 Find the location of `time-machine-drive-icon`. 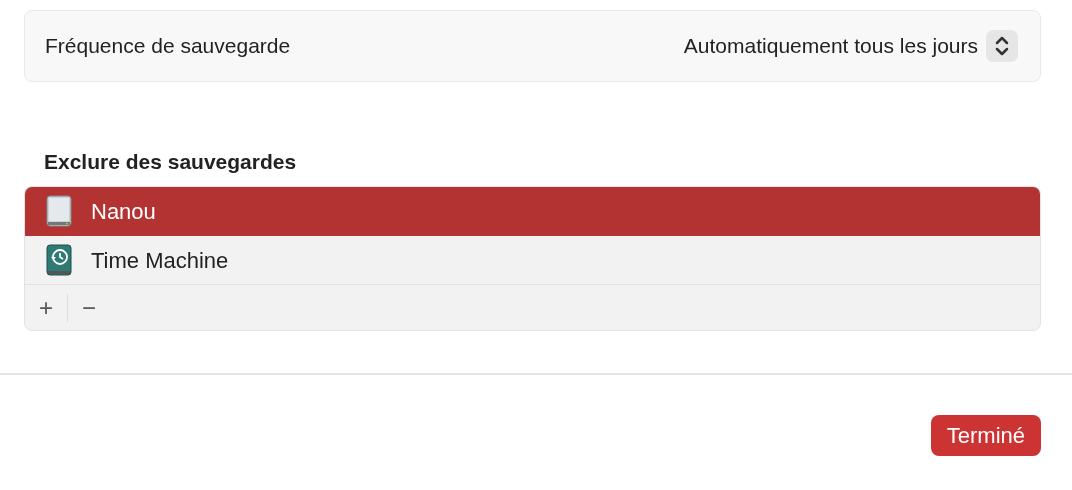

time-machine-drive-icon is located at coordinates (59, 260).